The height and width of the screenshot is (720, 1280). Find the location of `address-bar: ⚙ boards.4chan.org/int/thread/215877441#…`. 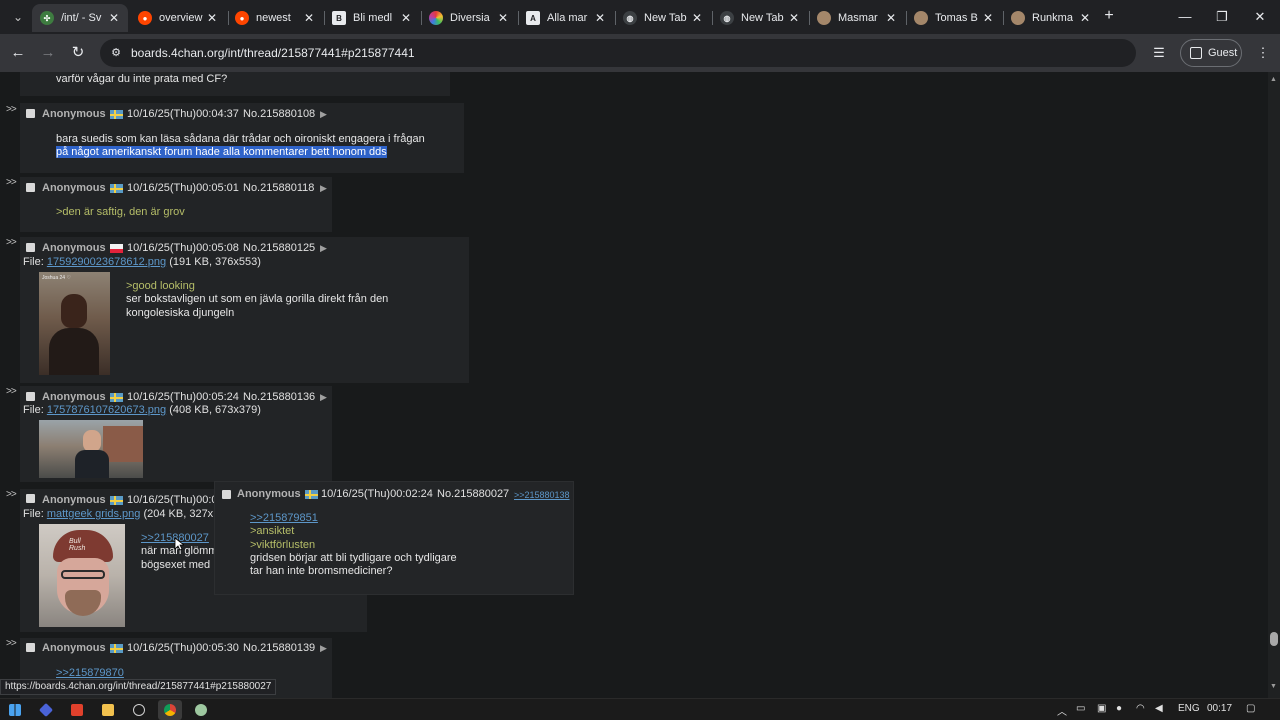

address-bar: ⚙ boards.4chan.org/int/thread/215877441#… is located at coordinates (618, 53).